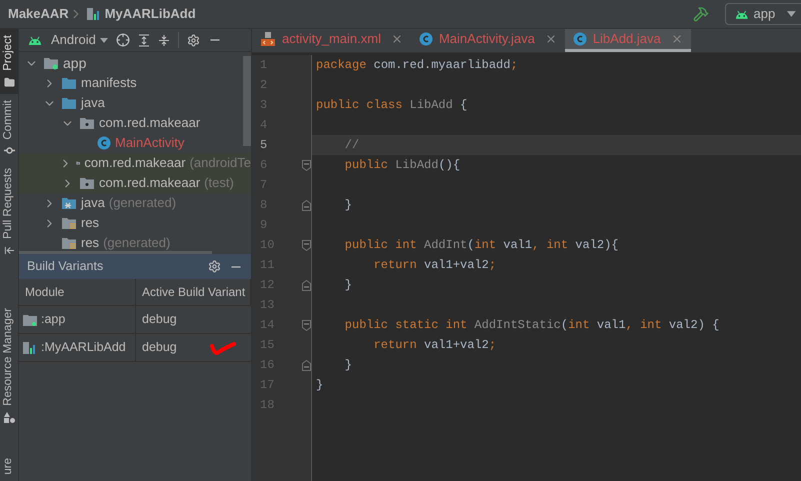 The height and width of the screenshot is (481, 801). What do you see at coordinates (417, 65) in the screenshot?
I see `code-line: package com.red.myaarlibadd;` at bounding box center [417, 65].